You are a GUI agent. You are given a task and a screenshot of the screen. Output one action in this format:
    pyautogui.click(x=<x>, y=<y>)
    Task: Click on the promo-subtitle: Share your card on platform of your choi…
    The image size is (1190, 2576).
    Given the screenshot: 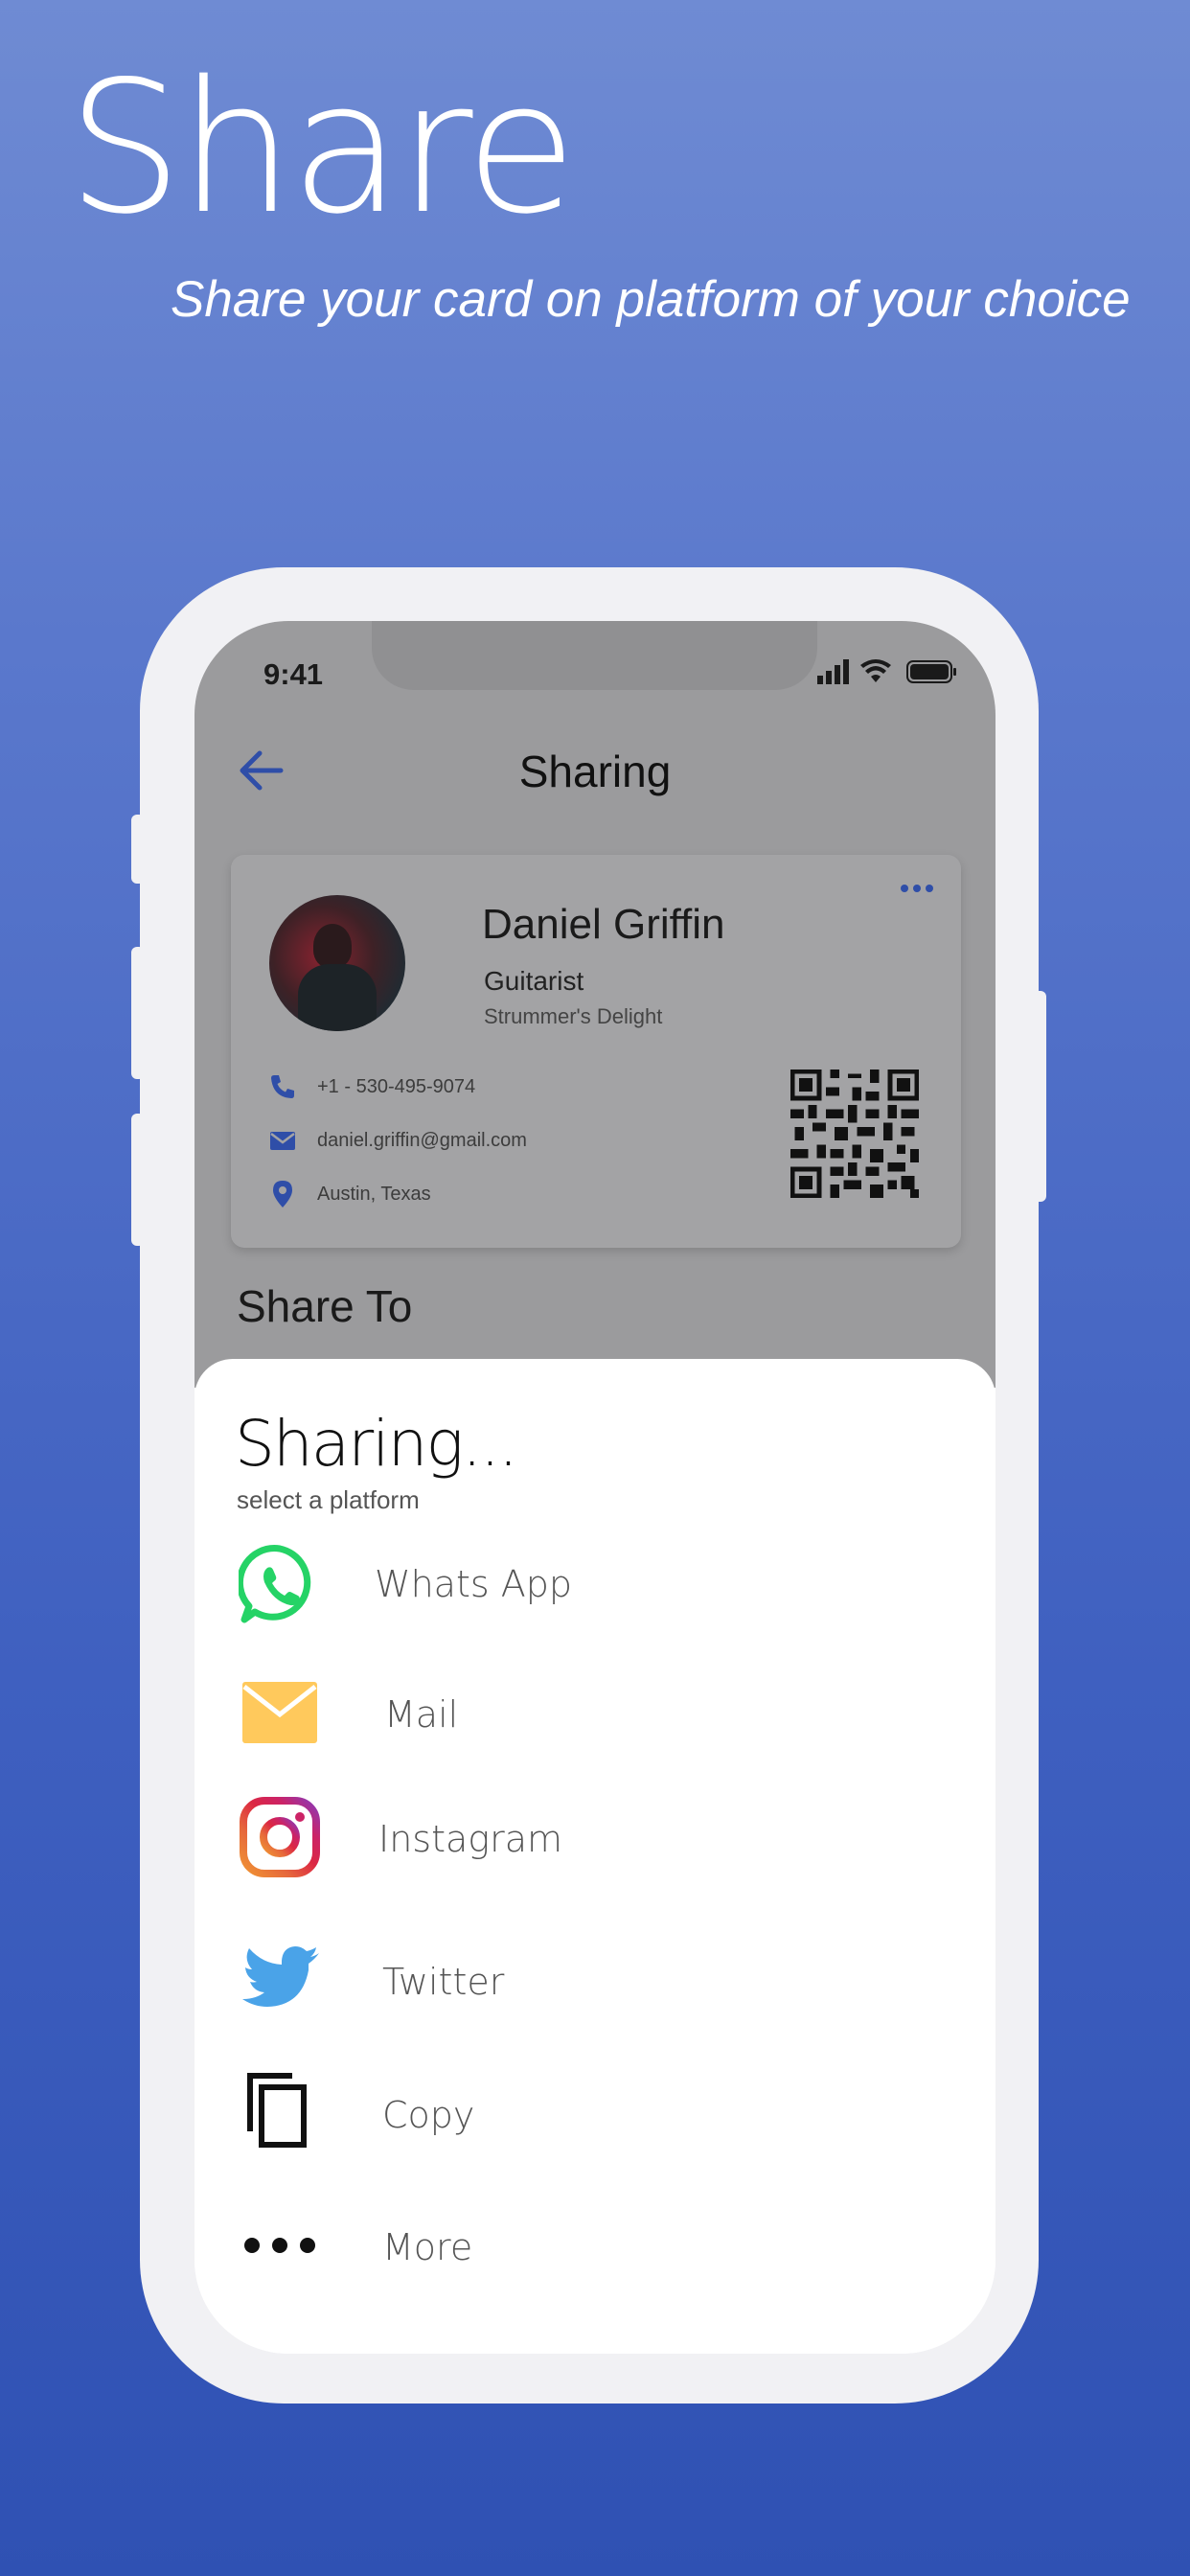 What is the action you would take?
    pyautogui.click(x=651, y=299)
    